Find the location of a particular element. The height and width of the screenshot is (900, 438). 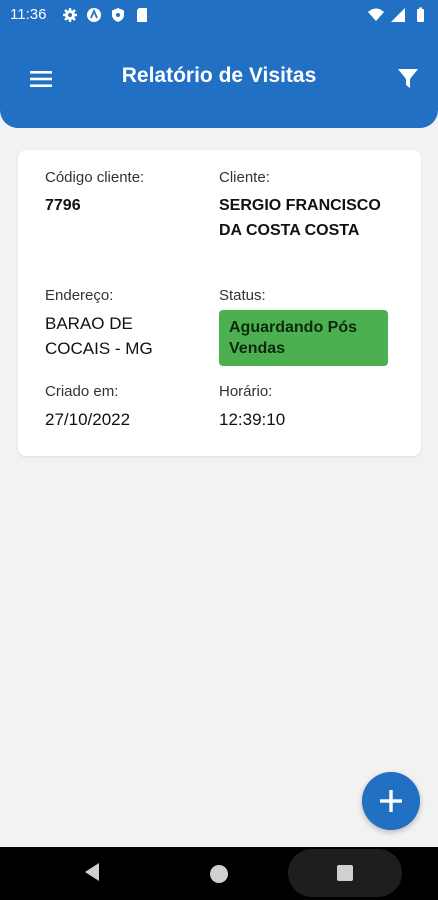

status-field: Status: Aguardando Pós Vendas is located at coordinates (303, 326).